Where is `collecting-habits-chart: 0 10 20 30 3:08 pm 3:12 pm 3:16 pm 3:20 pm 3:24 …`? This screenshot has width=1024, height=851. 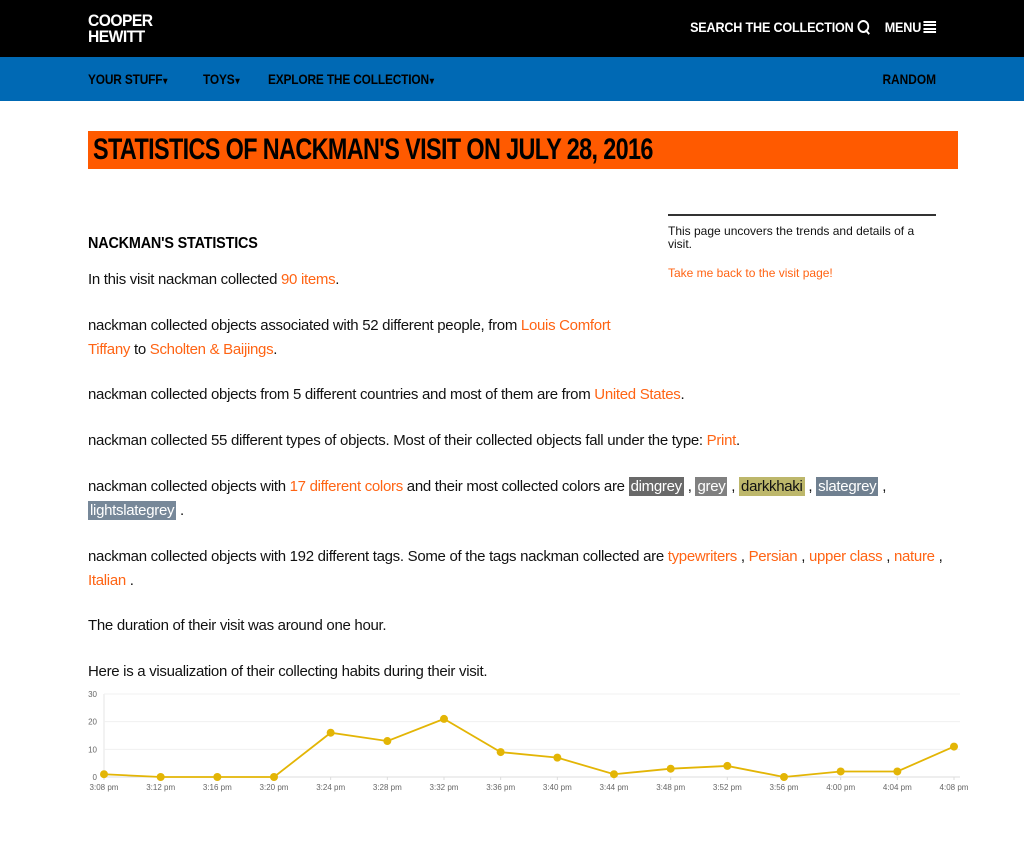
collecting-habits-chart: 0 10 20 30 3:08 pm 3:12 pm 3:16 pm 3:20 pm 3:24 … is located at coordinates (520, 741).